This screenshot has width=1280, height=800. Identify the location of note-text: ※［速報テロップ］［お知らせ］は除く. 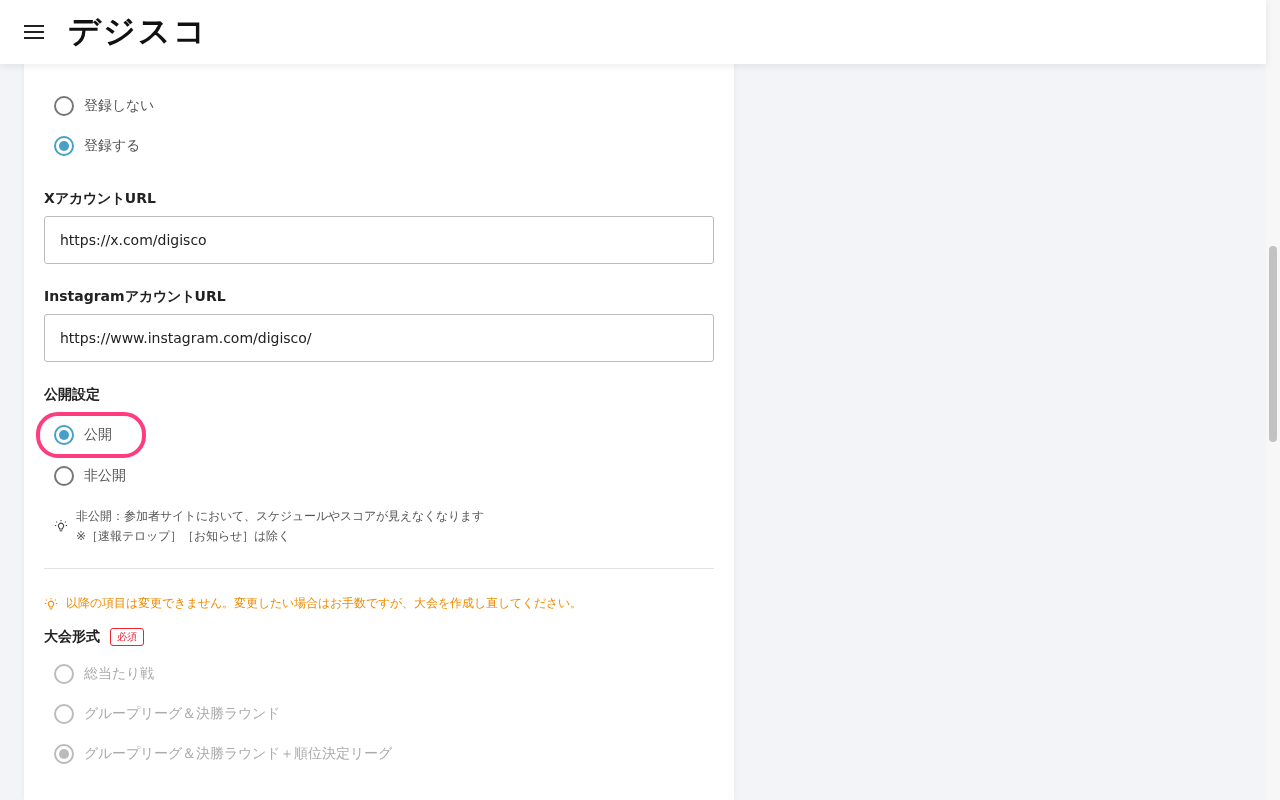
(184, 536).